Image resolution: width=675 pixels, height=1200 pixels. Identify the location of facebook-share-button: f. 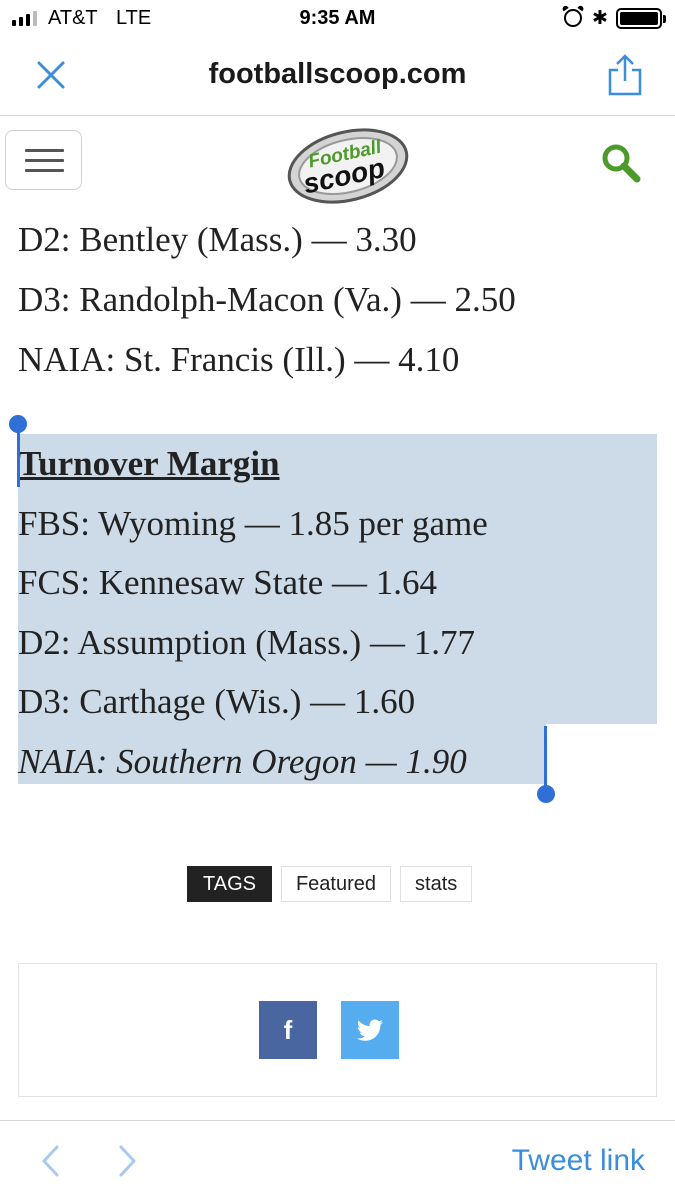
(288, 1030).